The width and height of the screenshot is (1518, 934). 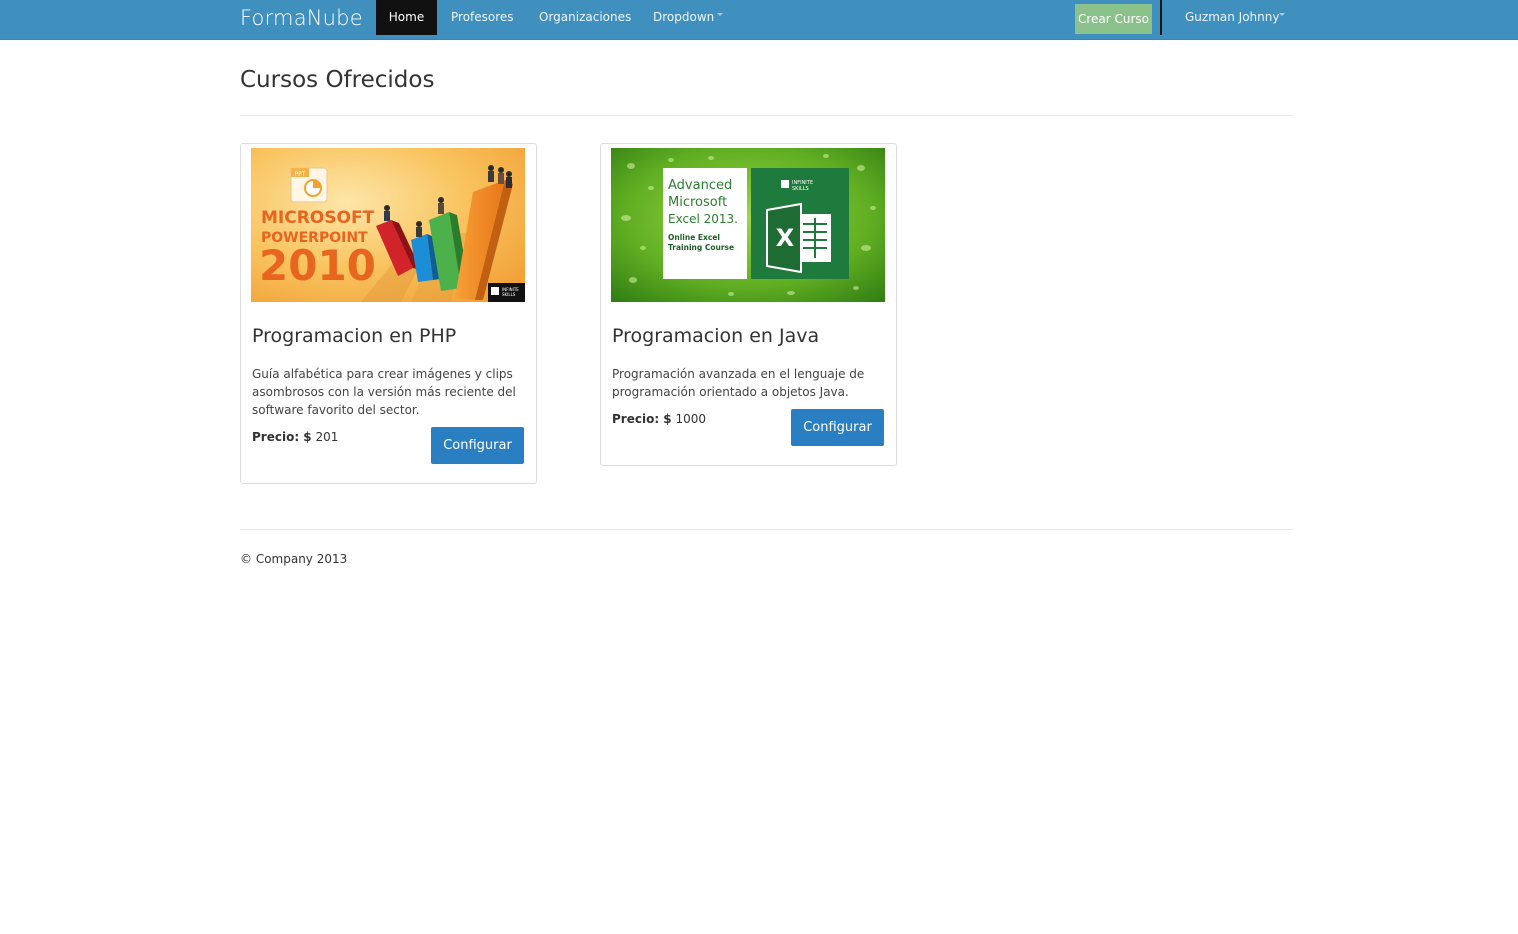 What do you see at coordinates (585, 17) in the screenshot?
I see `nav-organizaciones: Organizaciones` at bounding box center [585, 17].